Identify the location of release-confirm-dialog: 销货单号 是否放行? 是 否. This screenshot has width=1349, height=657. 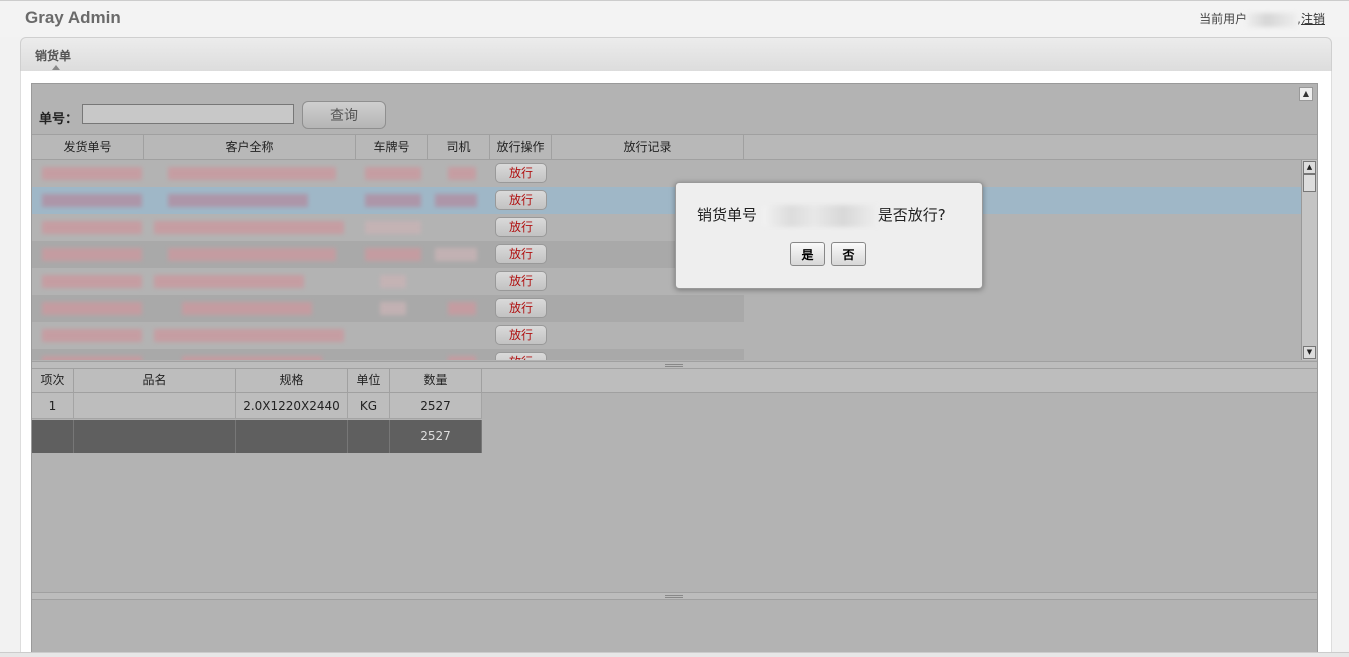
(829, 235).